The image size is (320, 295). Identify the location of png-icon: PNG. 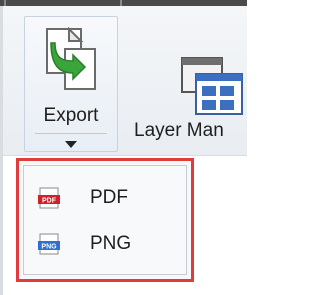
(49, 244).